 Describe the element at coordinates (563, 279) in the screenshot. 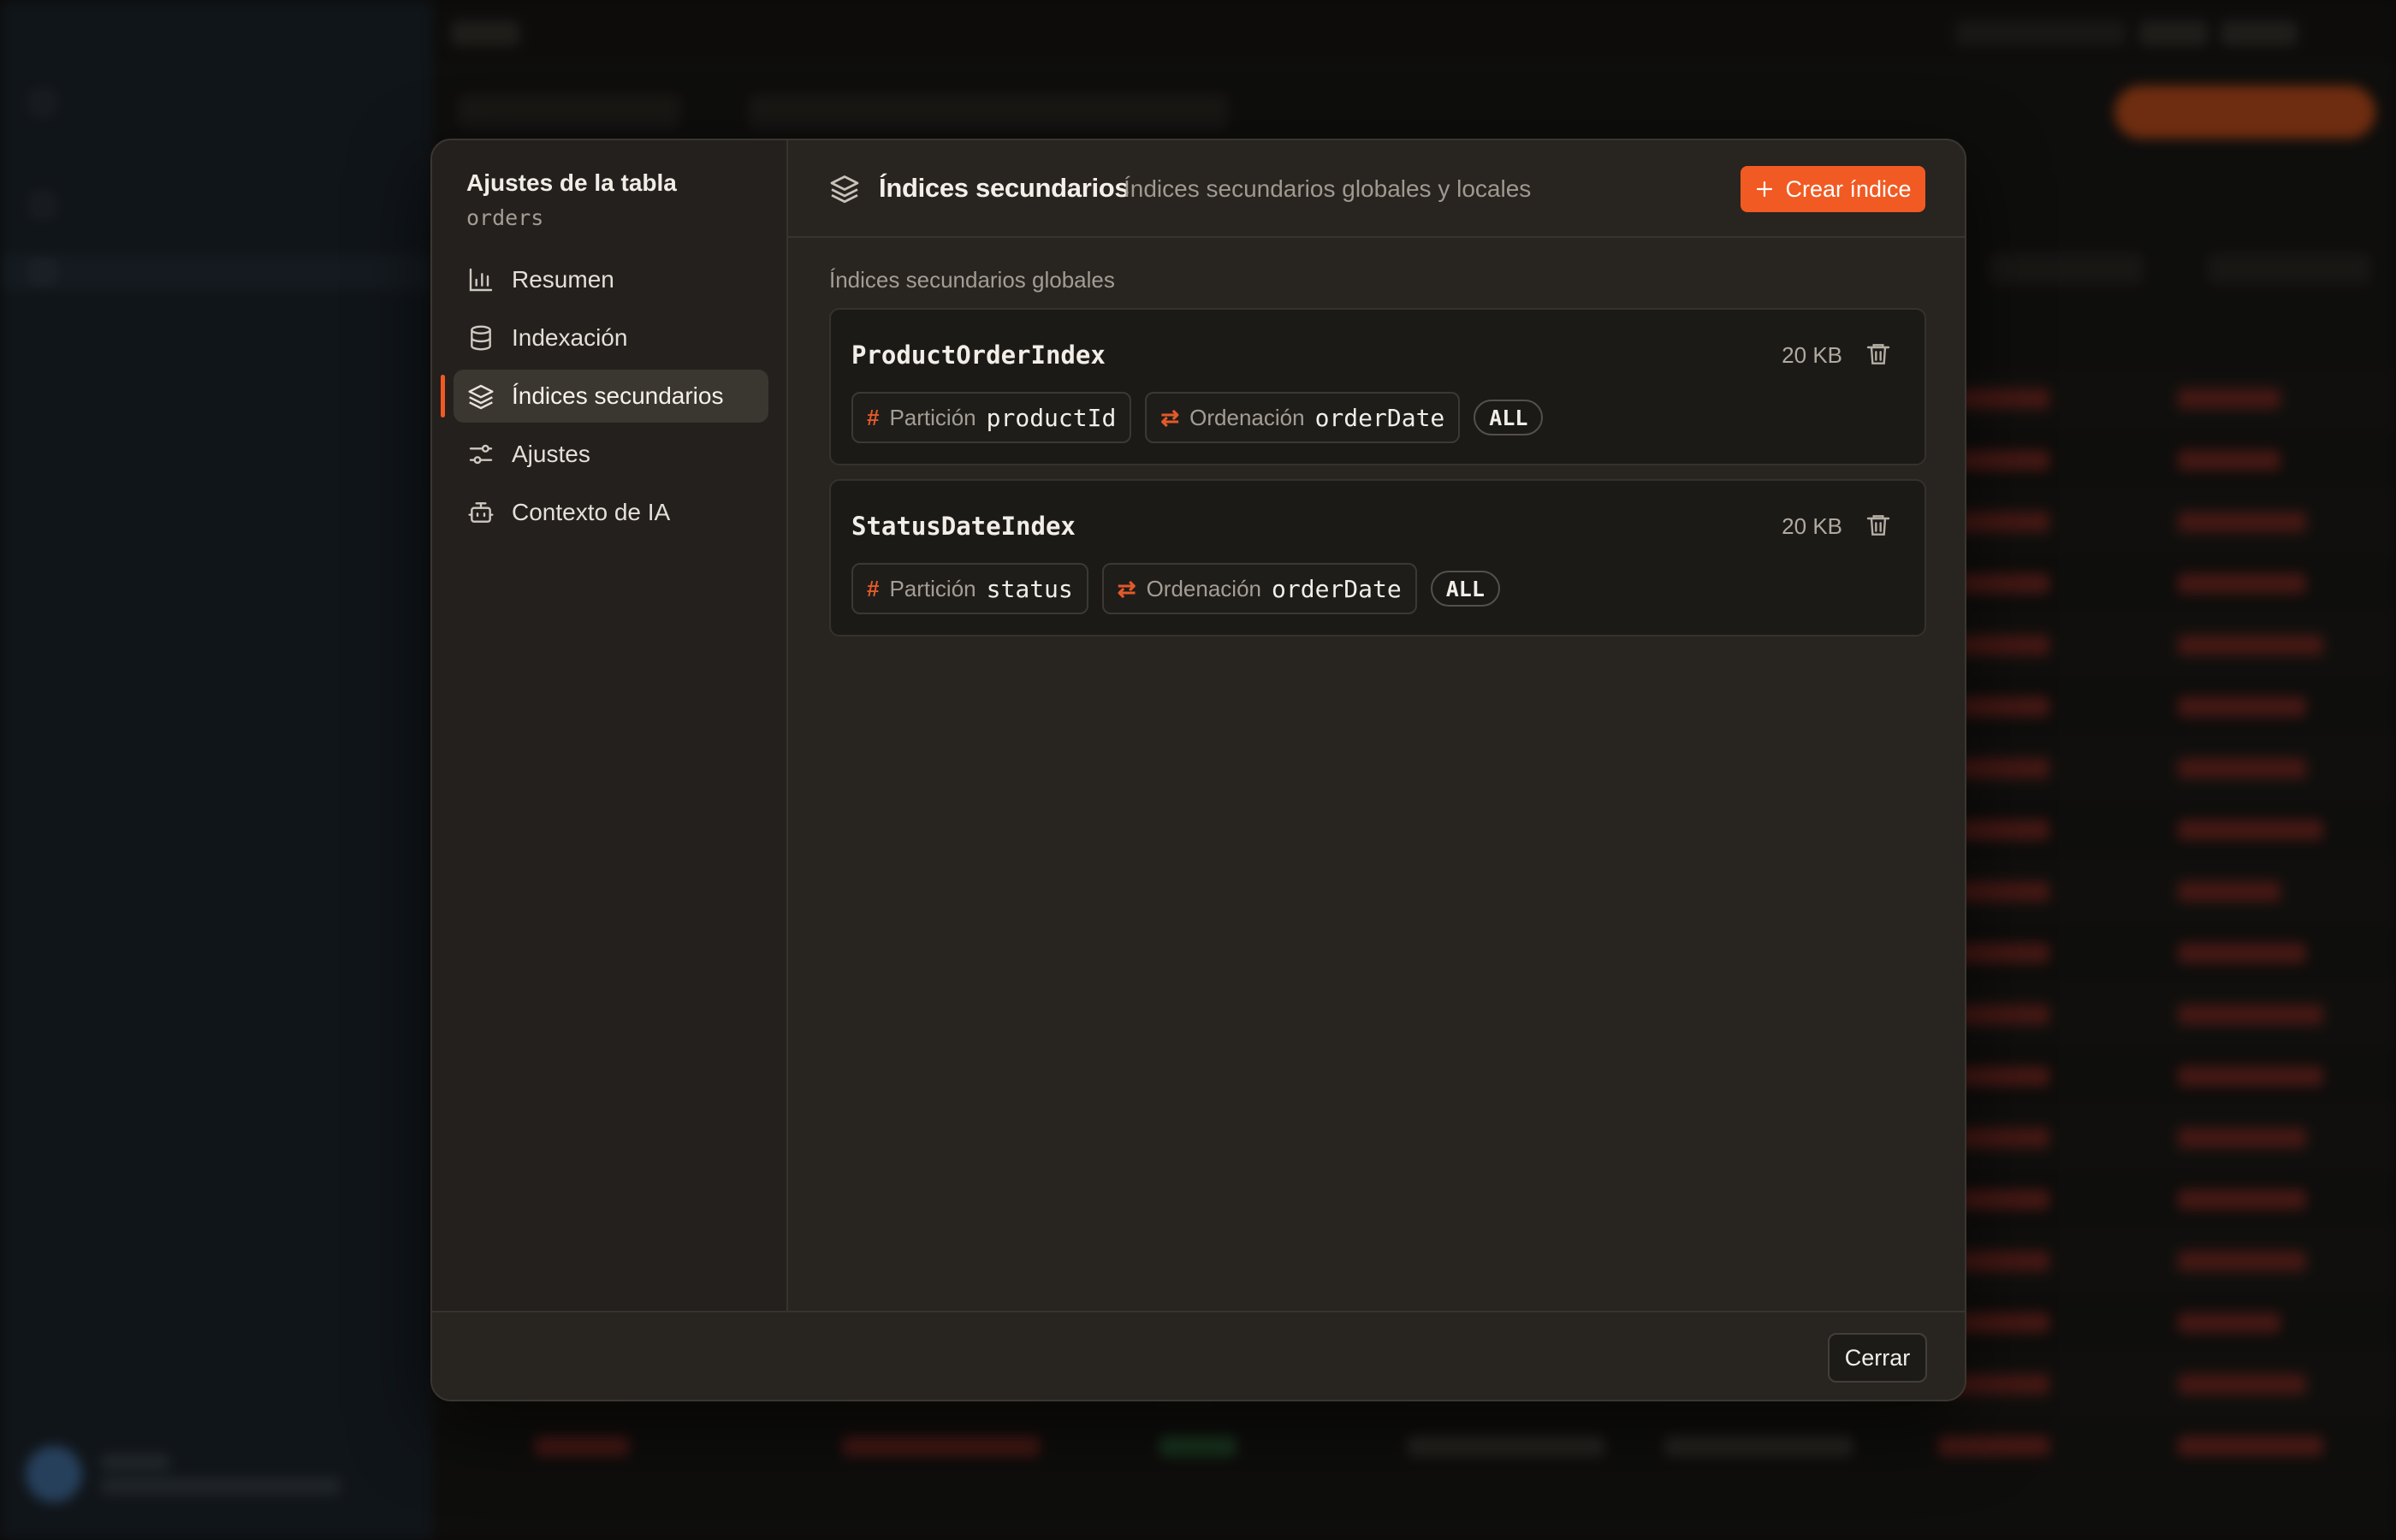

I see `nav-item-label: Resumen` at that location.